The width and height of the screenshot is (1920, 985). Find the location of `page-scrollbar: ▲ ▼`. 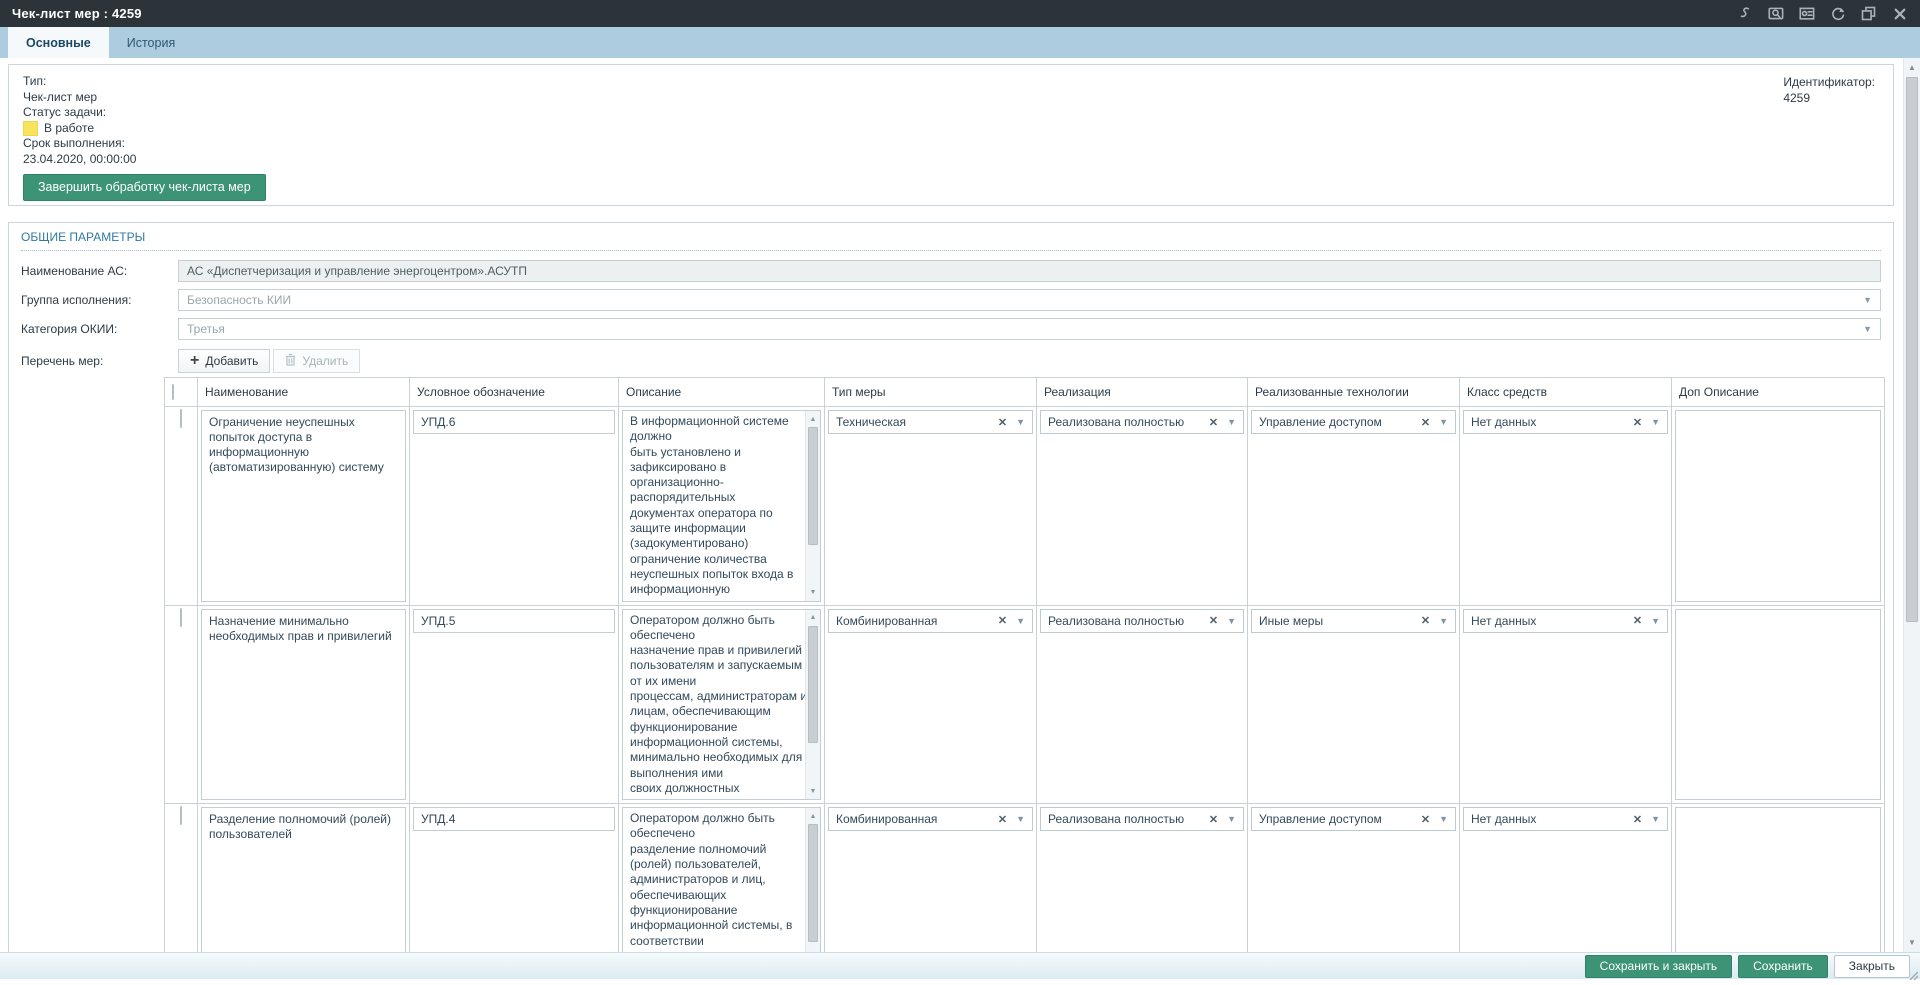

page-scrollbar: ▲ ▼ is located at coordinates (1911, 505).